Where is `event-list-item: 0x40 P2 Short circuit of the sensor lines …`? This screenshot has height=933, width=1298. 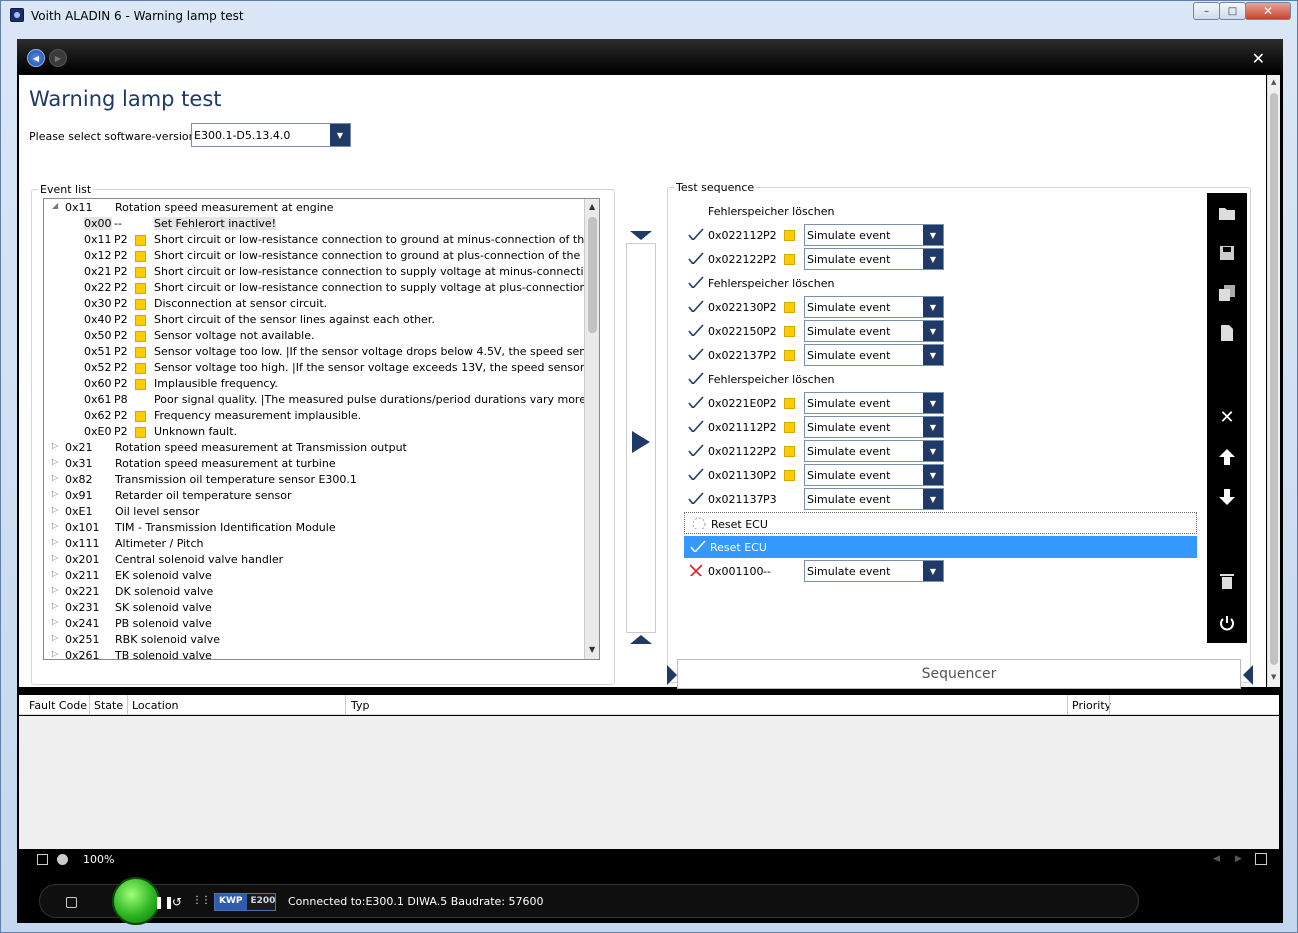
event-list-item: 0x40 P2 Short circuit of the sensor lines … is located at coordinates (314, 320).